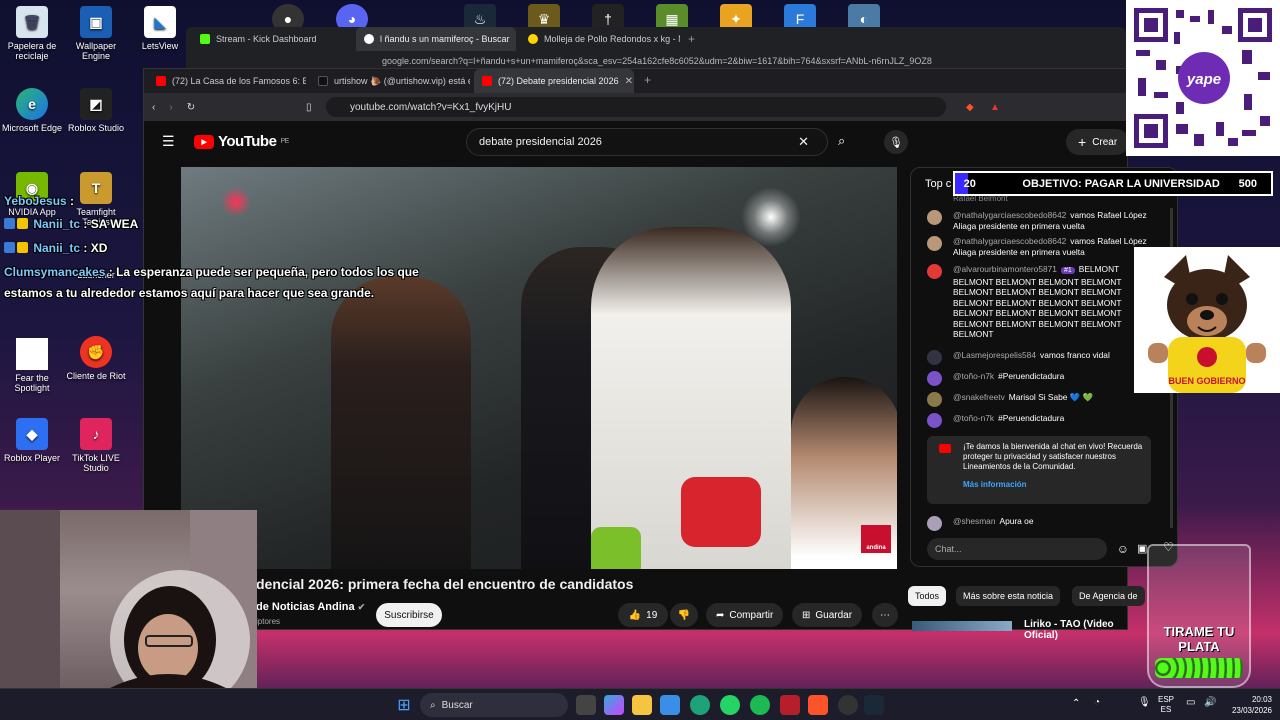 The width and height of the screenshot is (1280, 720). What do you see at coordinates (874, 705) in the screenshot?
I see `steam-icon` at bounding box center [874, 705].